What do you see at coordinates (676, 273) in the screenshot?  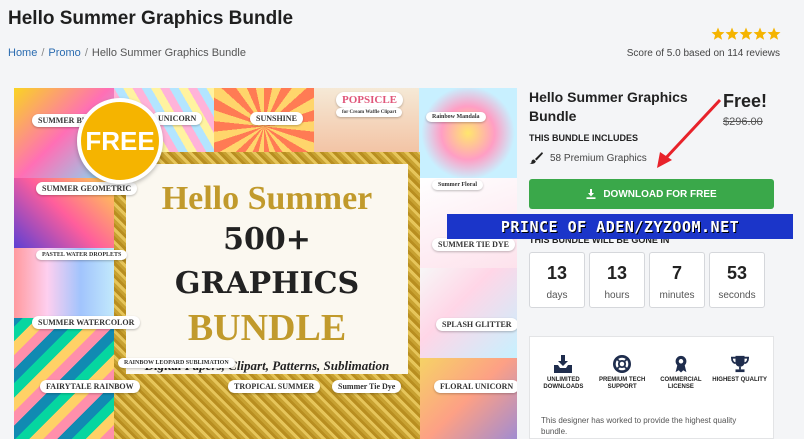 I see `countdown-value: 7` at bounding box center [676, 273].